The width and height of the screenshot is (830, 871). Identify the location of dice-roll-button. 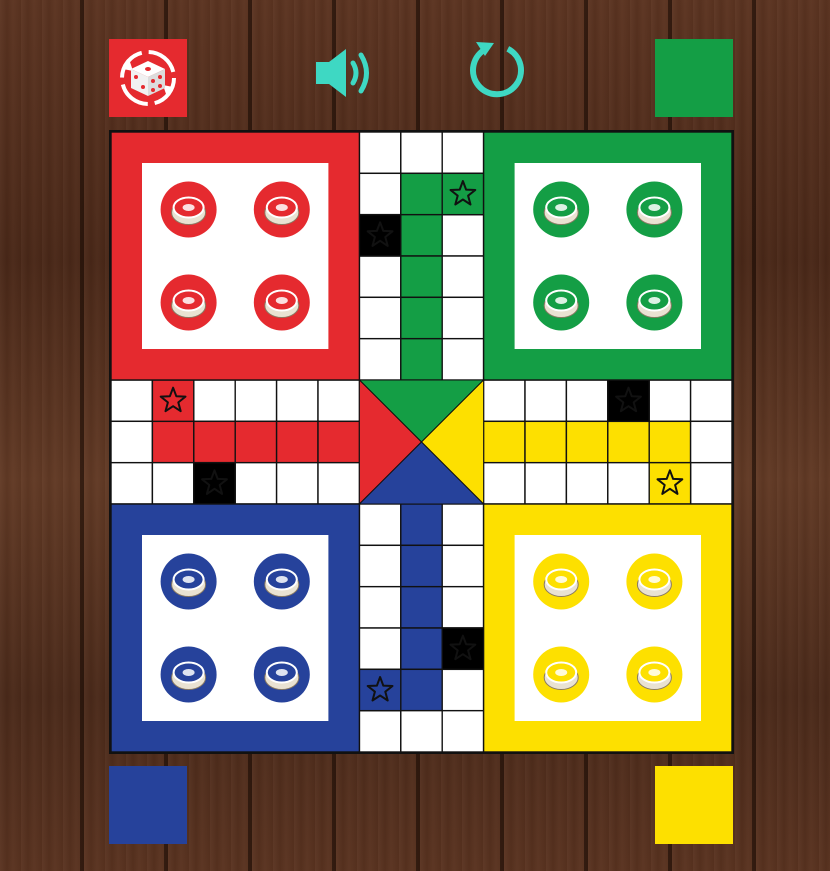
(148, 78).